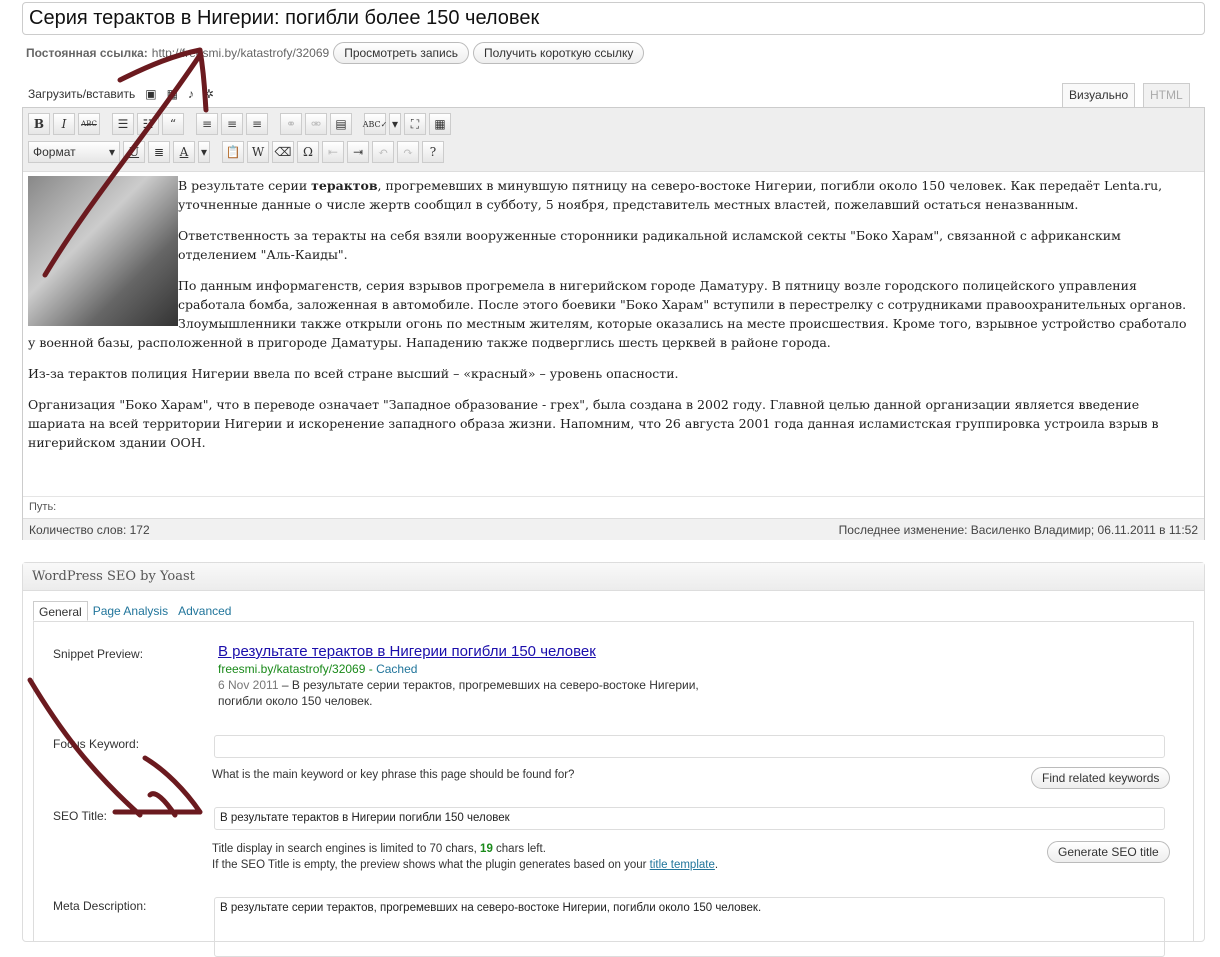  Describe the element at coordinates (173, 124) in the screenshot. I see `blockquote-icon: “` at that location.